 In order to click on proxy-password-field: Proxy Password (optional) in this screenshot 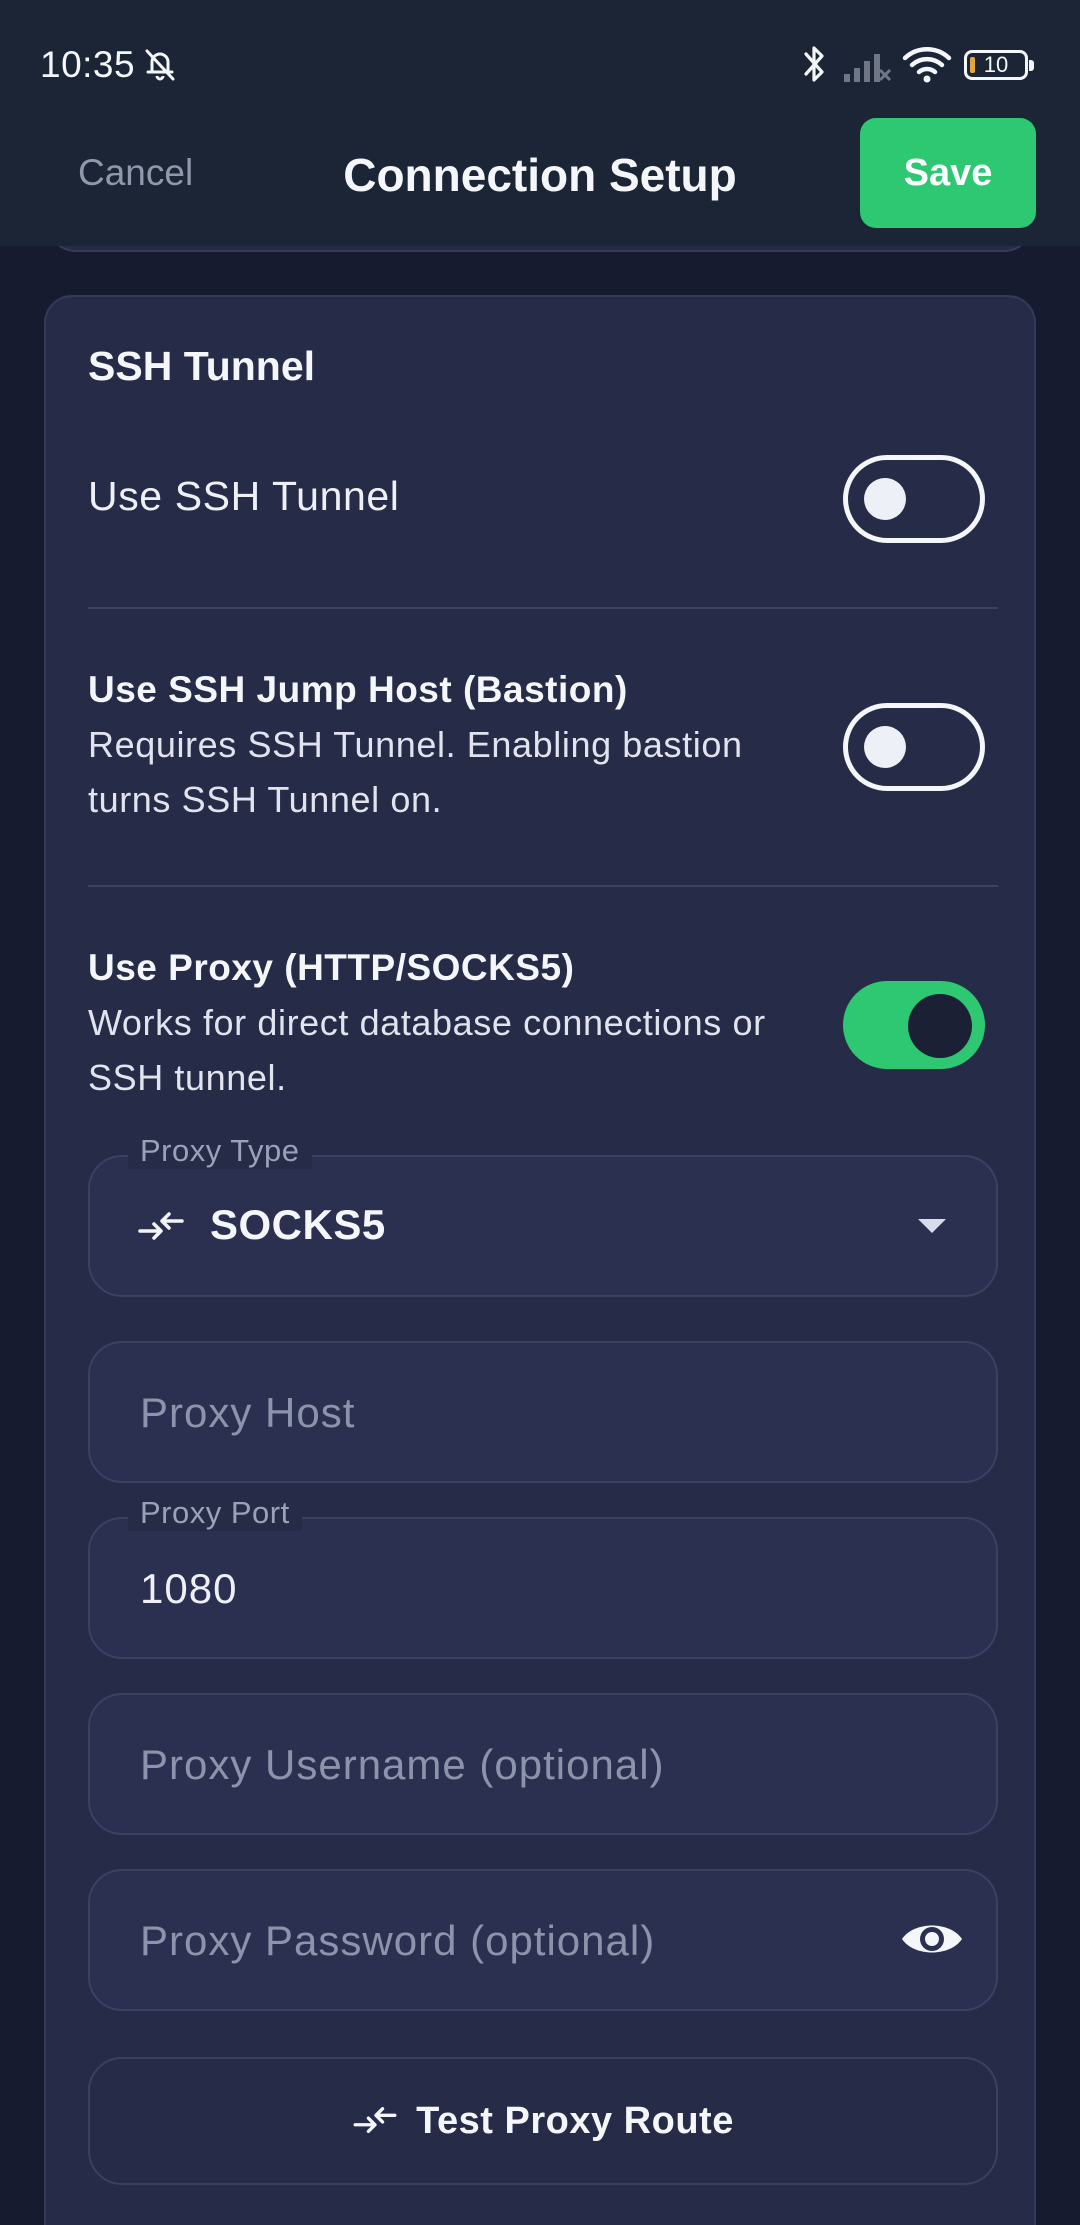, I will do `click(543, 1940)`.